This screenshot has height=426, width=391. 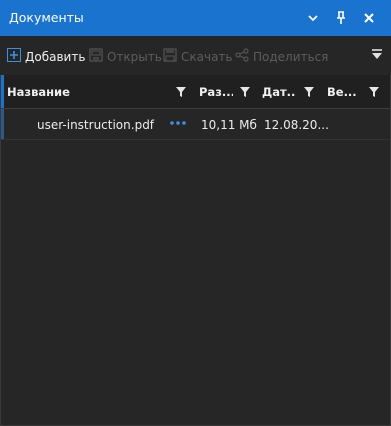 What do you see at coordinates (369, 18) in the screenshot?
I see `close-icon` at bounding box center [369, 18].